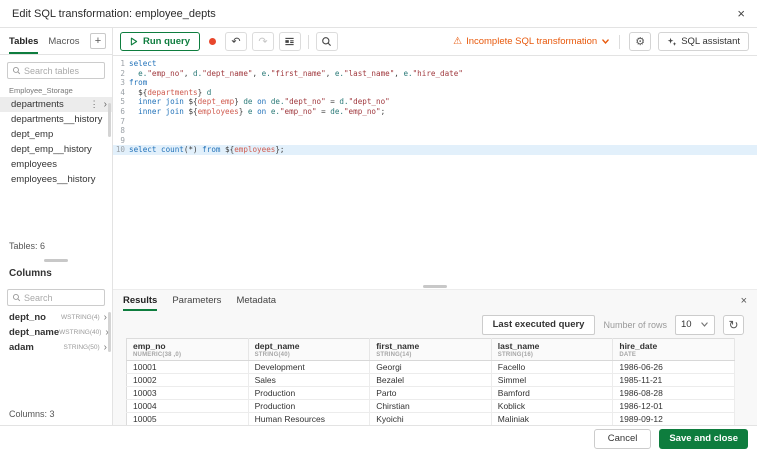 This screenshot has width=757, height=451. I want to click on code-token: inner join, so click(161, 102).